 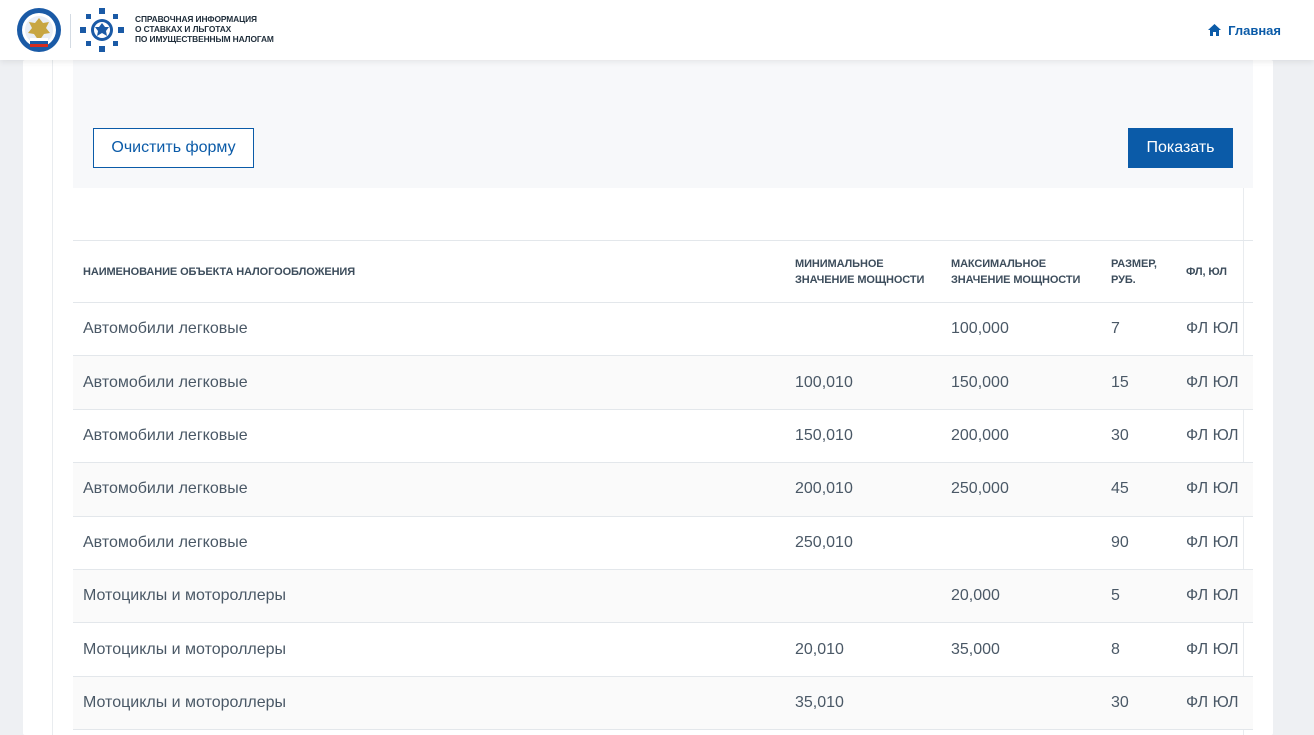 What do you see at coordinates (980, 382) in the screenshot?
I see `cell-max-power: 150,000` at bounding box center [980, 382].